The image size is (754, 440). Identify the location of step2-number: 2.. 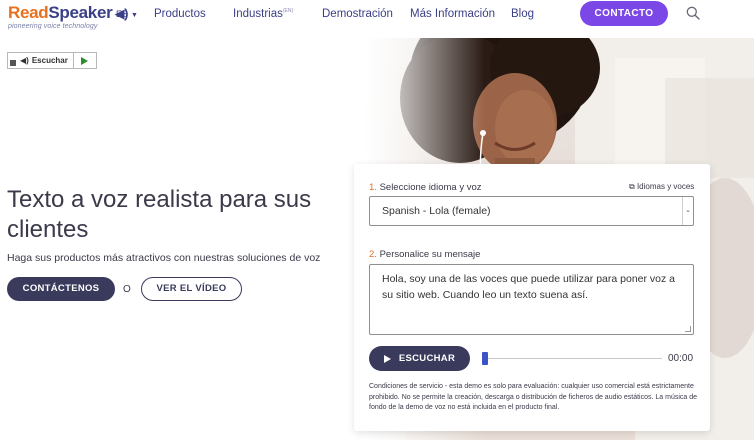
(373, 254).